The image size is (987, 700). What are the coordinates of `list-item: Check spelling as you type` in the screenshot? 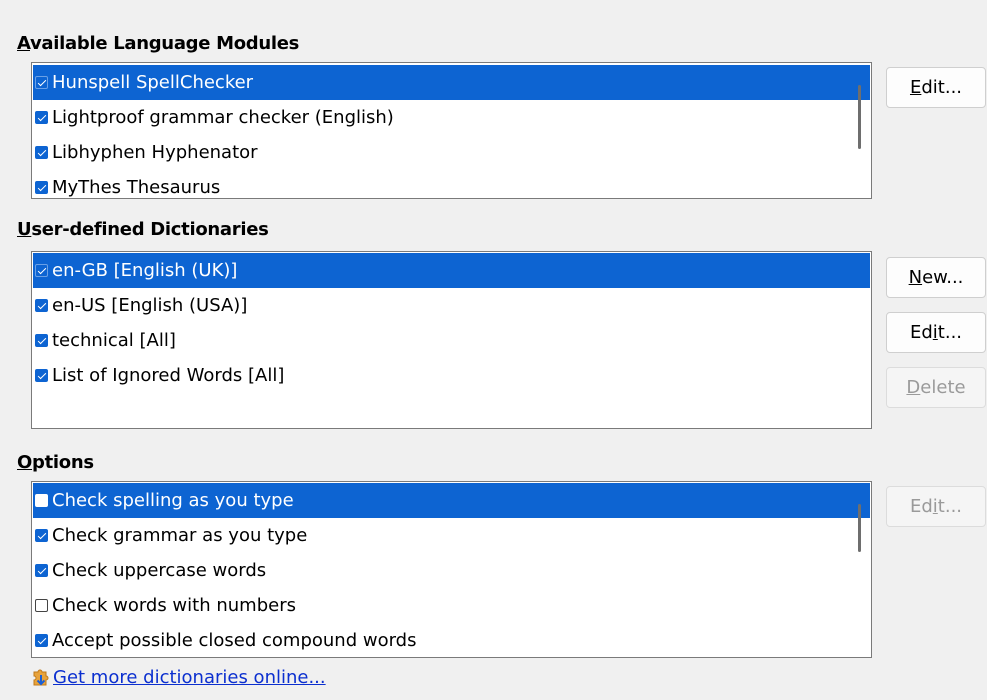 It's located at (451, 500).